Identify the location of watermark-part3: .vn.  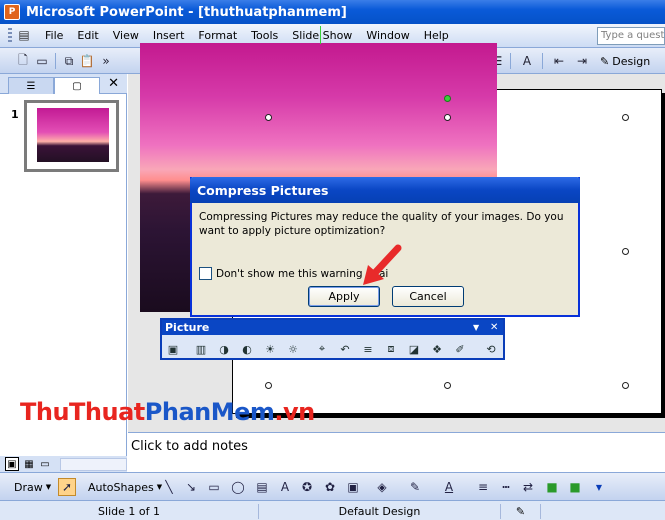
(294, 412).